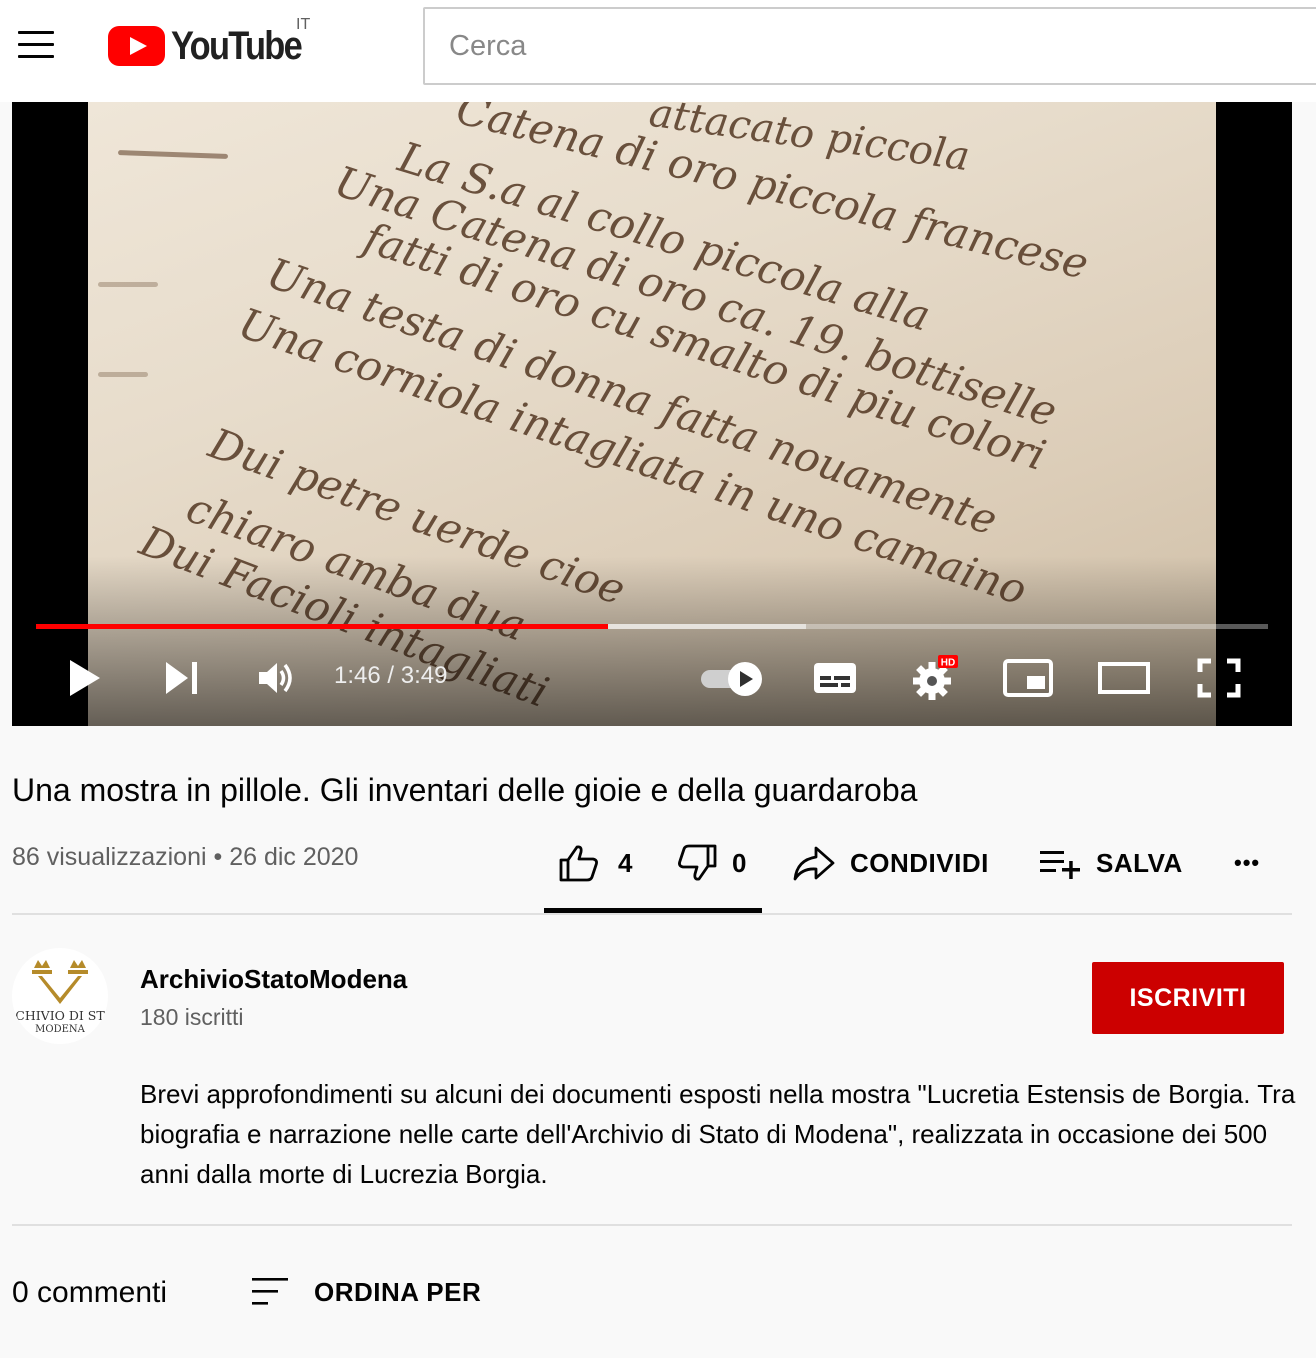  I want to click on time-display: 1:46 / 3:49, so click(391, 675).